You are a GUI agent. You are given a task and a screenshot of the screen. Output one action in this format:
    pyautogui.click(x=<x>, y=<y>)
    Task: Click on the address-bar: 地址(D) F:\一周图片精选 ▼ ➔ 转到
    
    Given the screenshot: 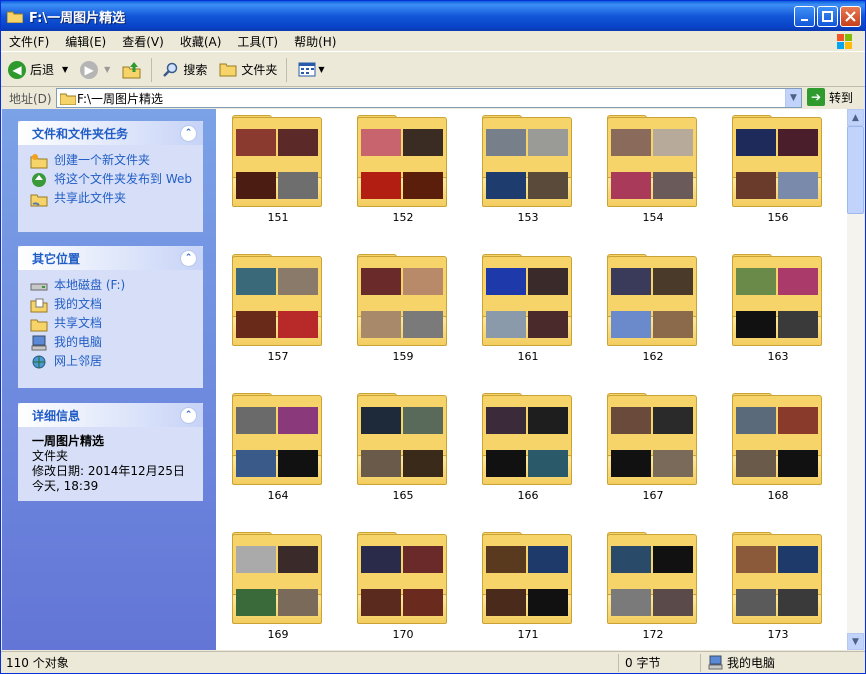 What is the action you would take?
    pyautogui.click(x=433, y=98)
    